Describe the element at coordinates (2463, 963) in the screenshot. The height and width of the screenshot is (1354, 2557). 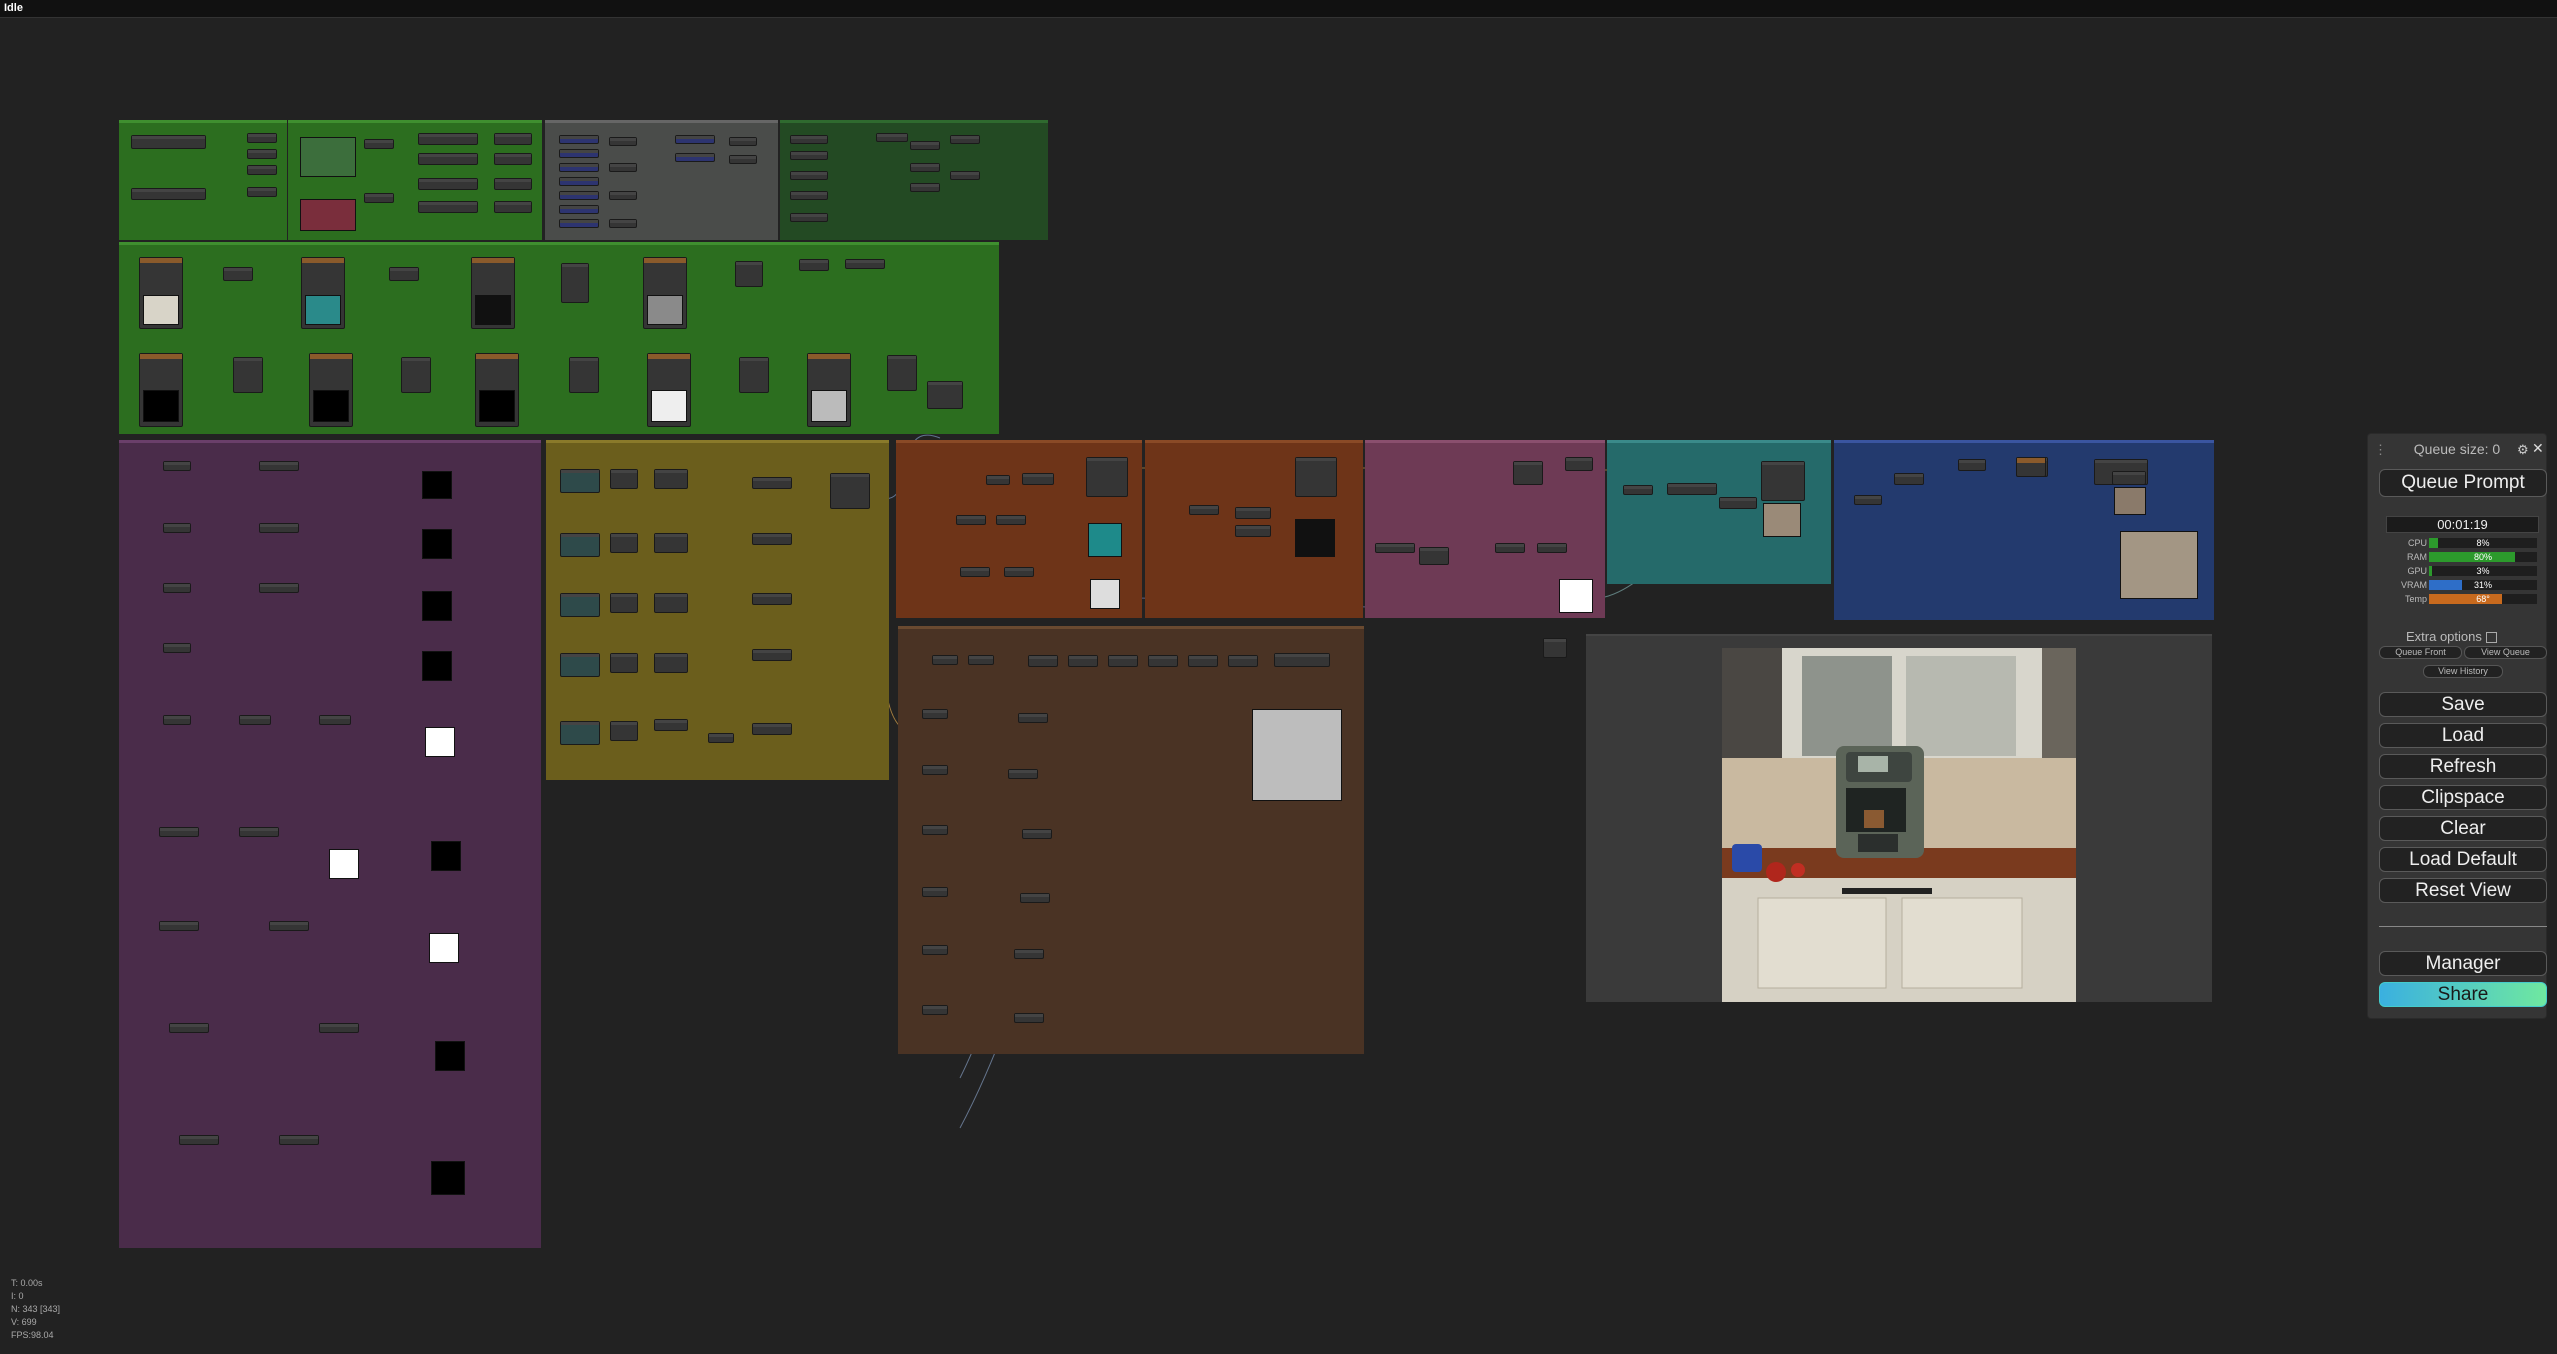
I see `manager-button: Manager` at that location.